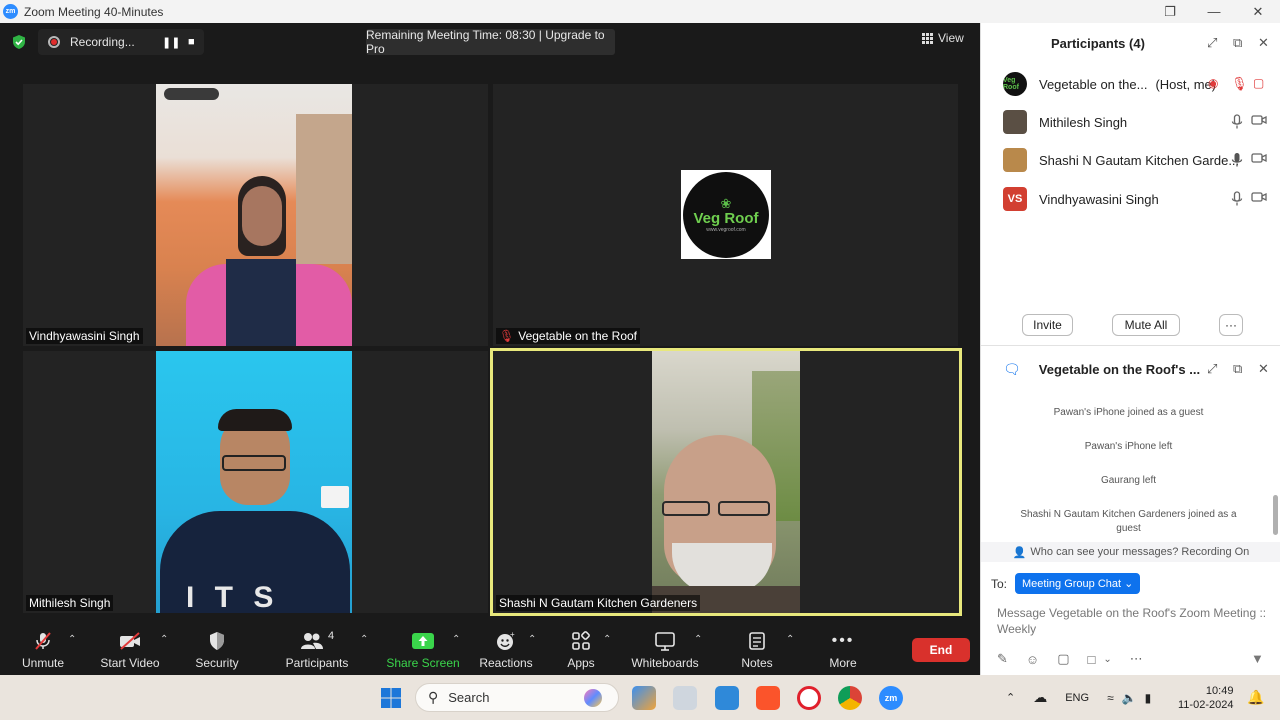 This screenshot has height=720, width=1280. I want to click on wifi-icon: ≈, so click(1110, 698).